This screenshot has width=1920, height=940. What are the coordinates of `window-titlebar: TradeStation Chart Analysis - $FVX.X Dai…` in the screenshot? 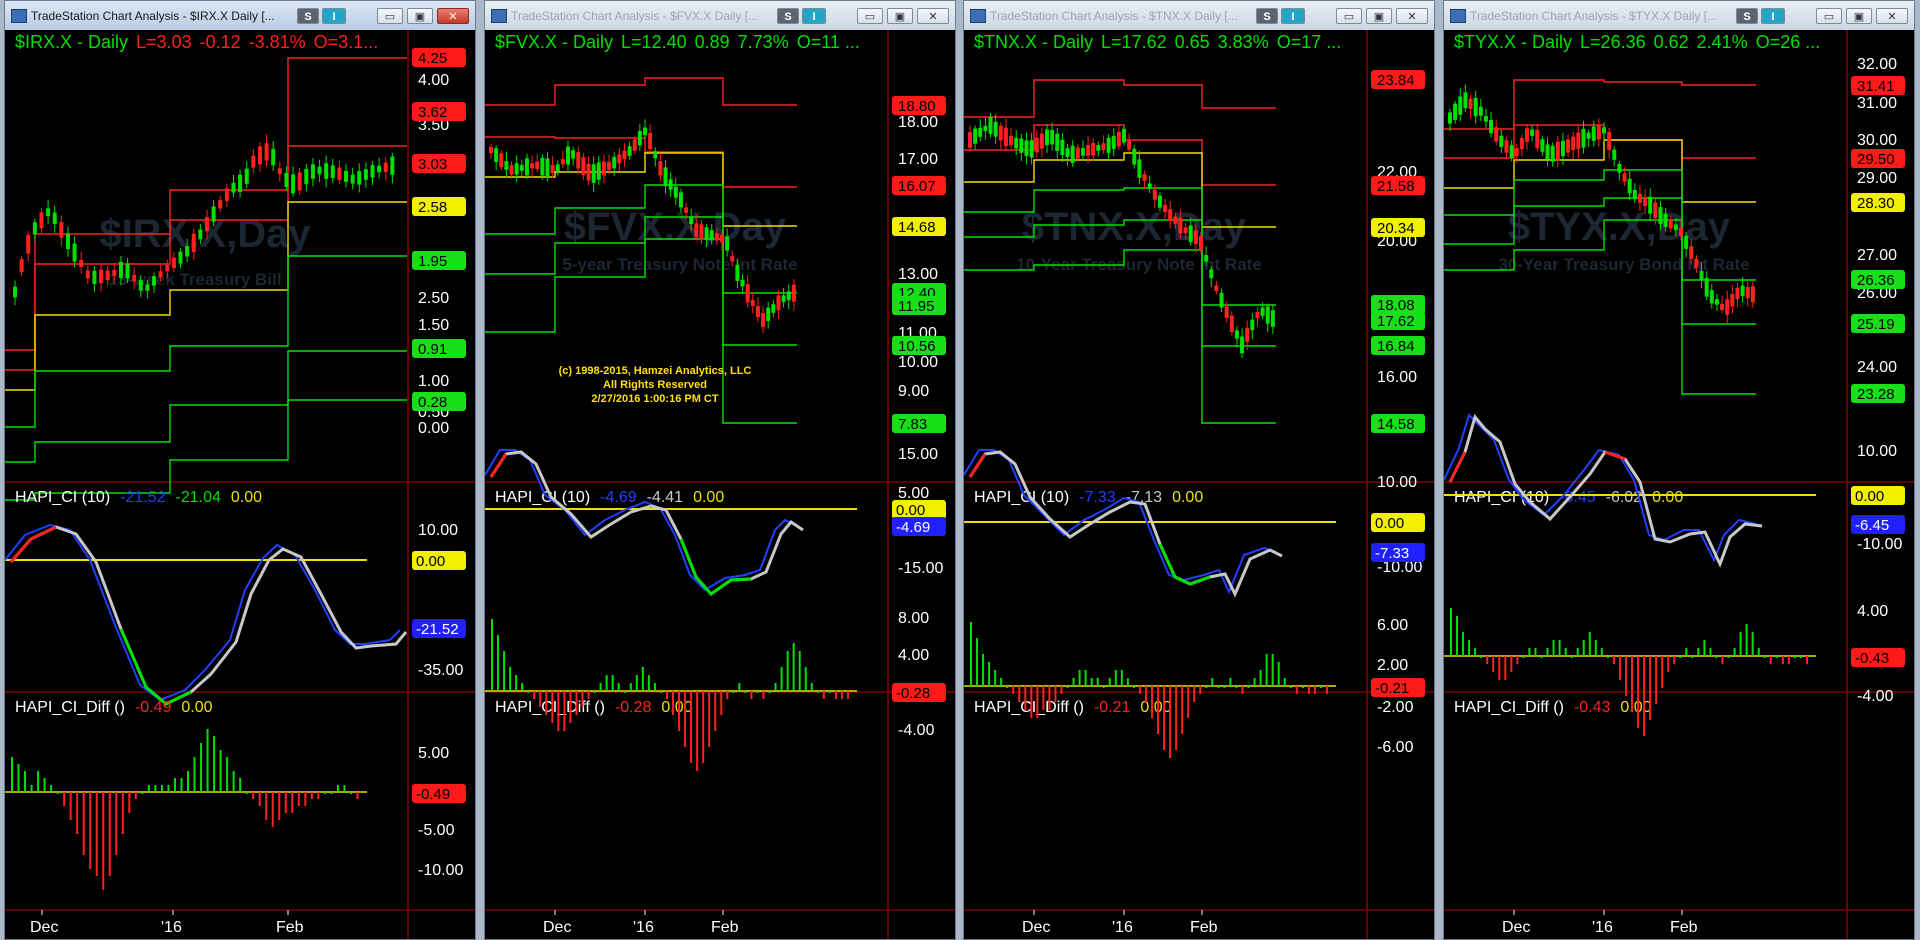 It's located at (720, 16).